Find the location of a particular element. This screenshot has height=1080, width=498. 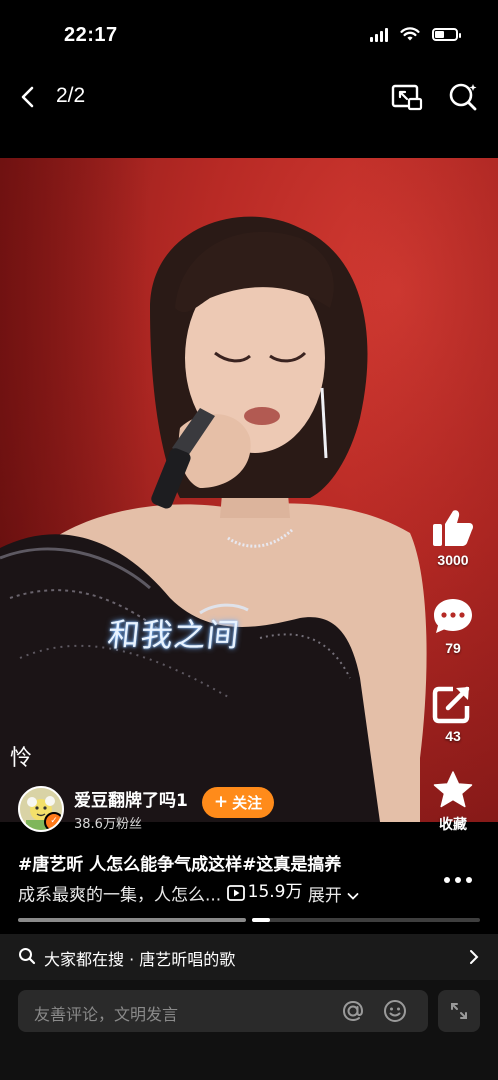

share-count: 43 is located at coordinates (453, 736).